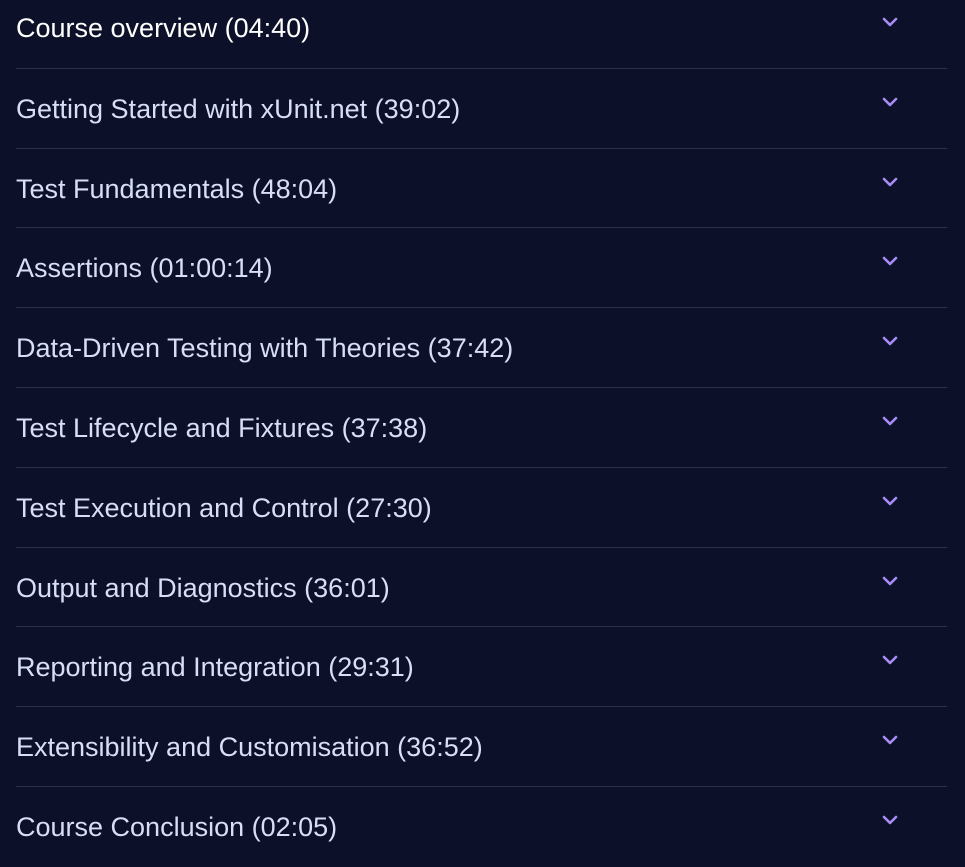  What do you see at coordinates (481, 588) in the screenshot?
I see `module-item-8: Output and Diagnostics (36:01)` at bounding box center [481, 588].